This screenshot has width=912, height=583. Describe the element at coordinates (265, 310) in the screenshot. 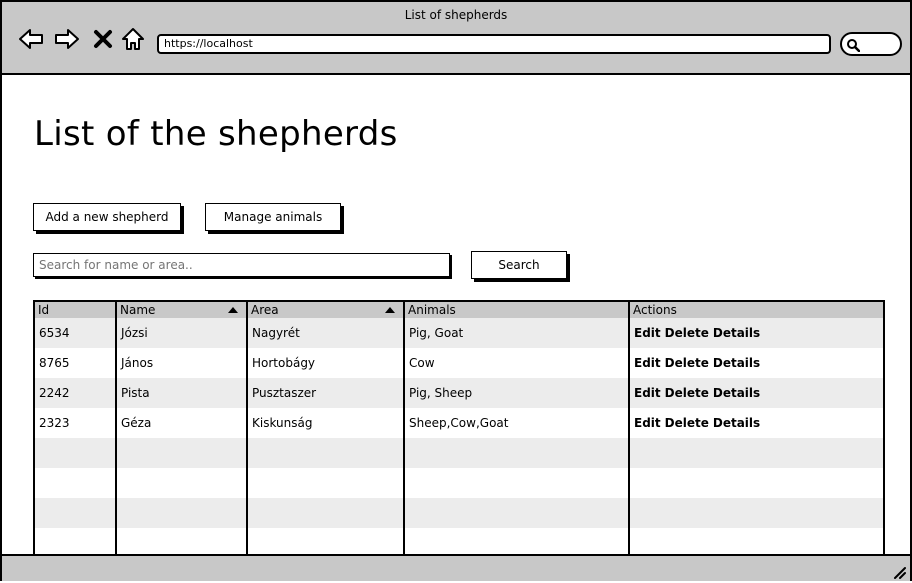

I see `column-header-label: Area` at that location.